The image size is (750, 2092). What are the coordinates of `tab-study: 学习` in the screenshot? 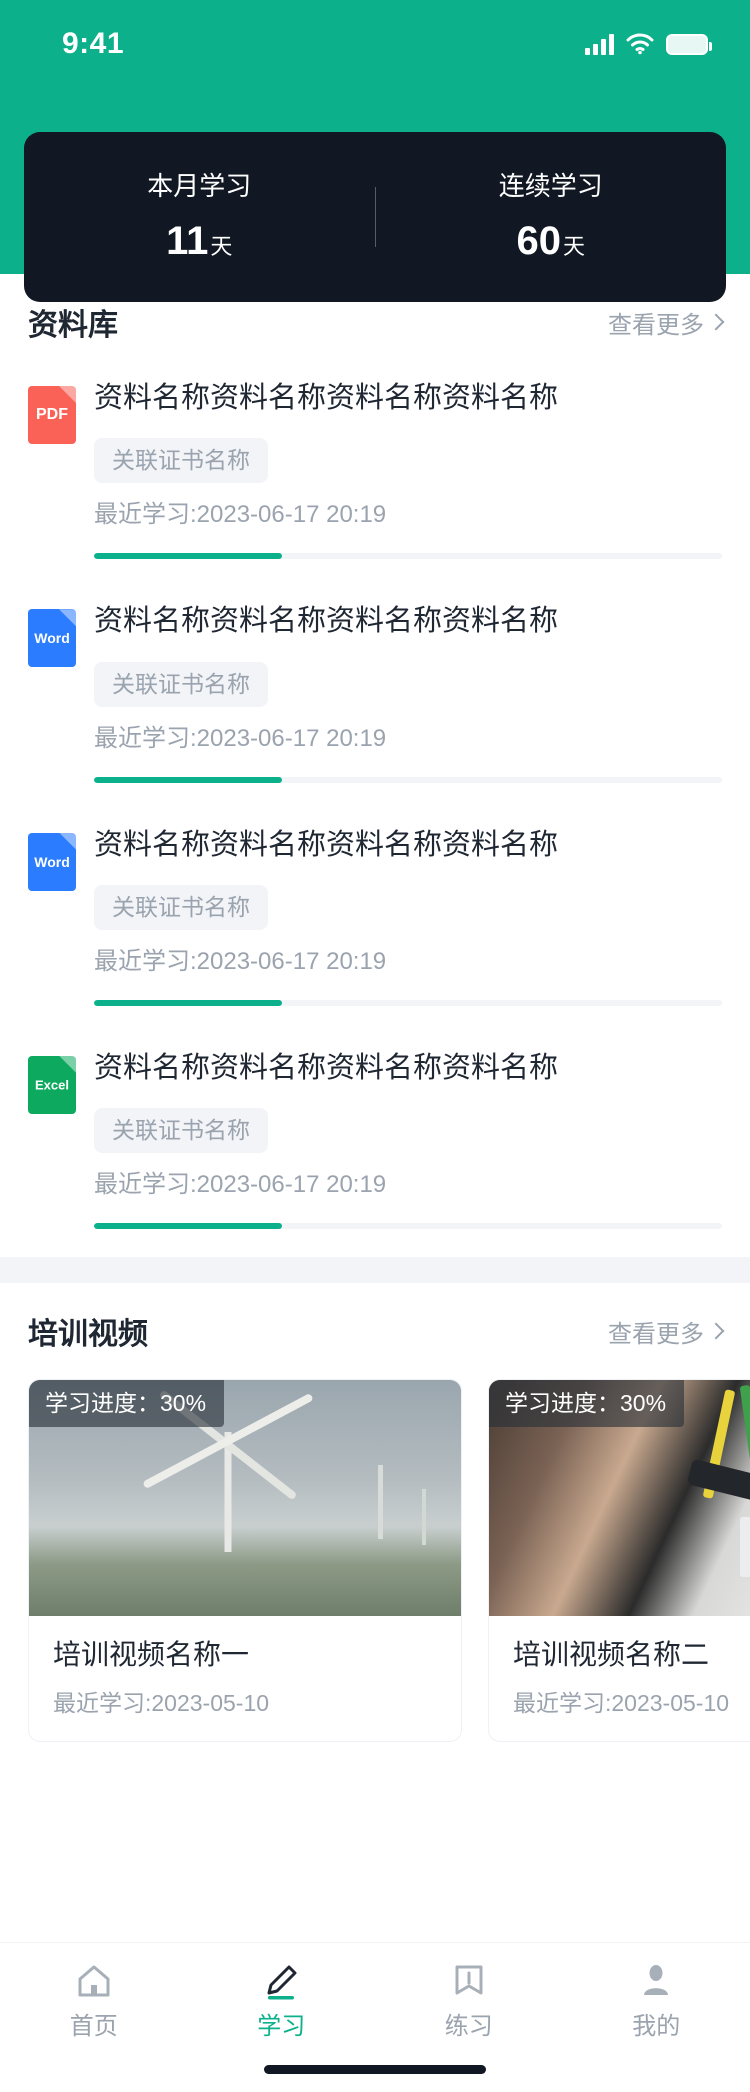 It's located at (282, 1999).